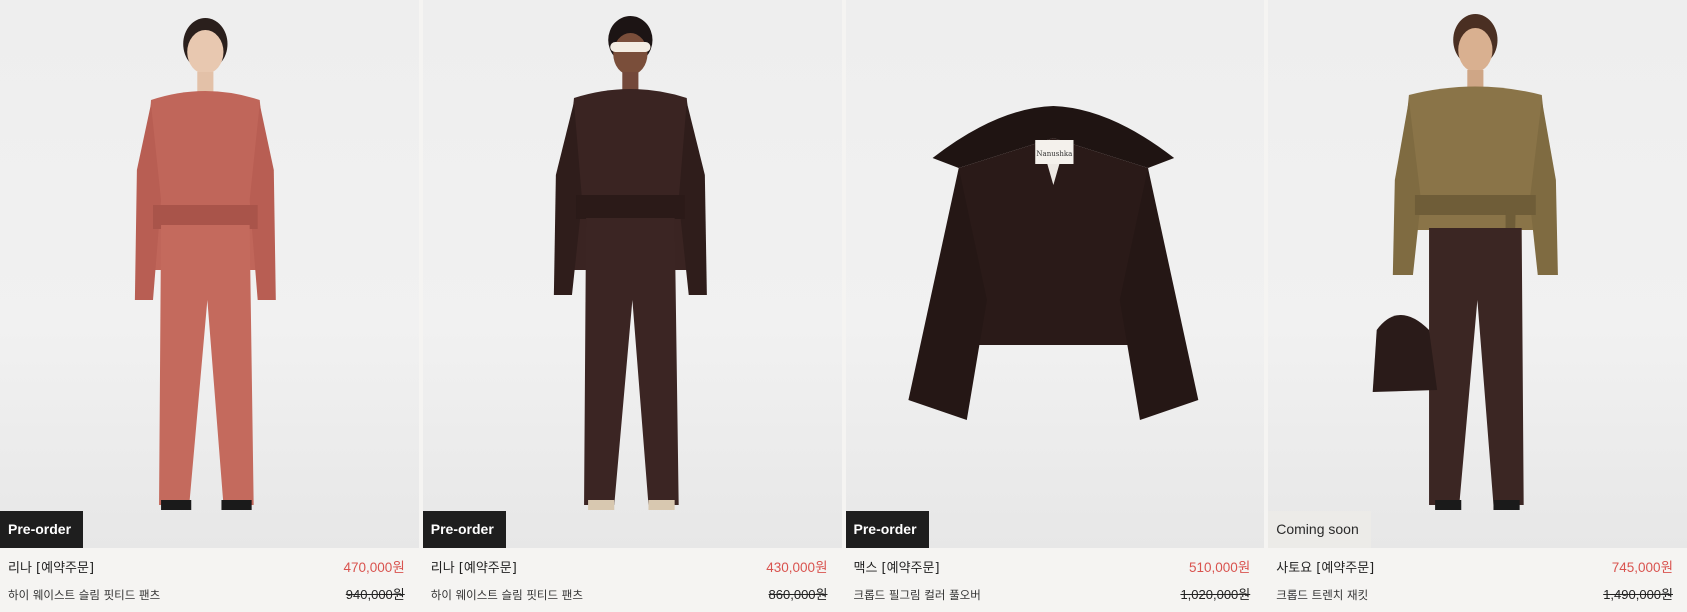 The image size is (1687, 612). I want to click on sale-price: 430,000원, so click(797, 567).